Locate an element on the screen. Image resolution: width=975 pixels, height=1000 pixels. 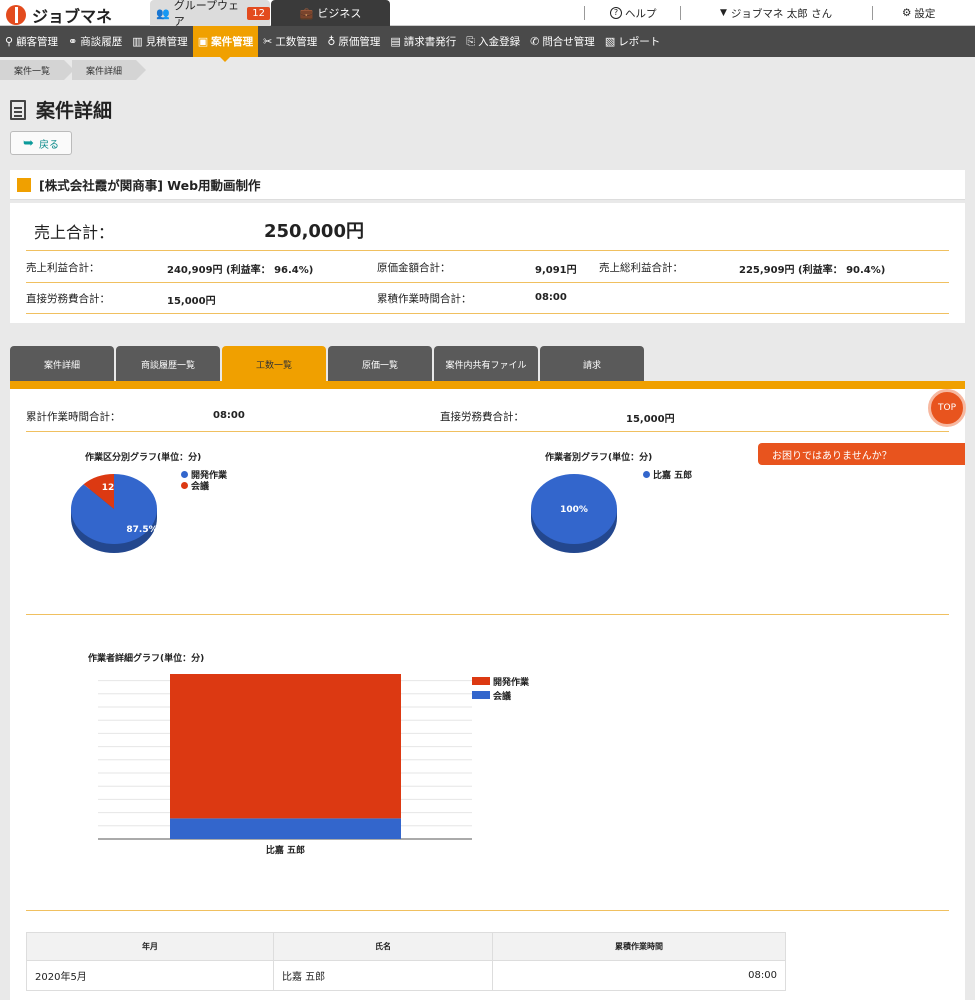
tab-costs: 原価一覧 is located at coordinates (380, 364).